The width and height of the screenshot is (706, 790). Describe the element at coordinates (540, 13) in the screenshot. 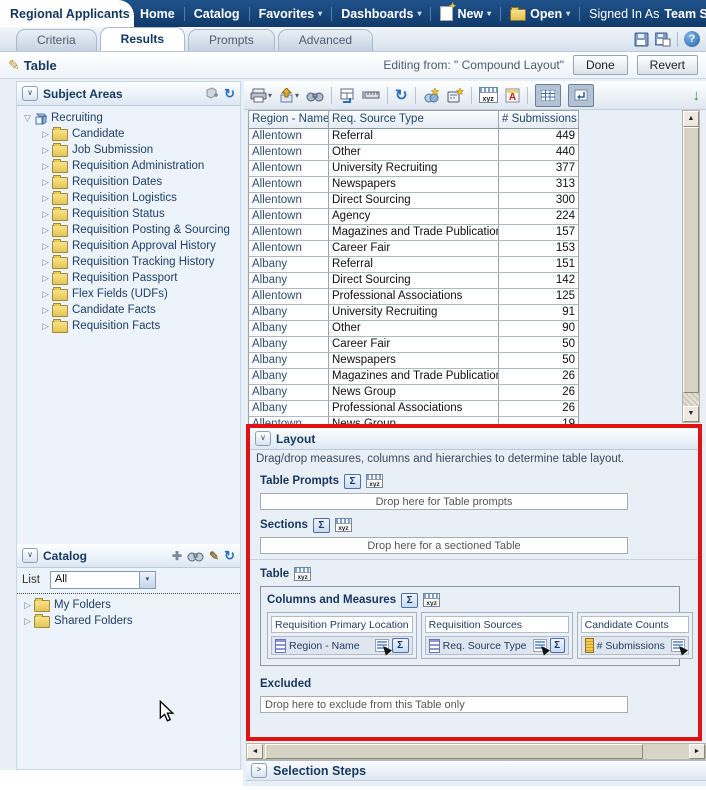

I see `nav-open: Open ▾` at that location.